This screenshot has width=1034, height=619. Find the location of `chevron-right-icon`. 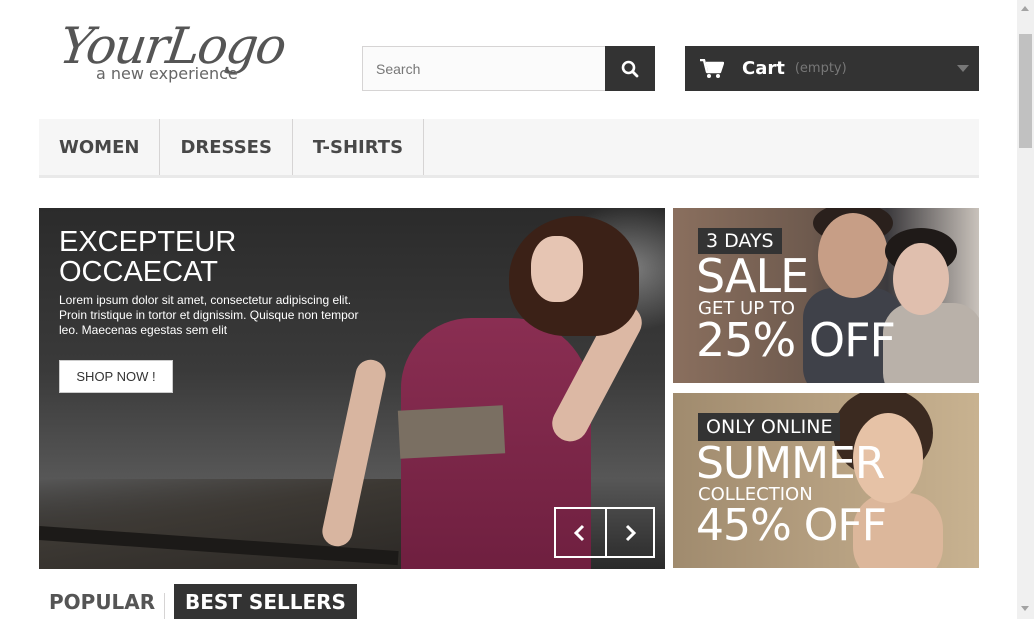

chevron-right-icon is located at coordinates (630, 532).